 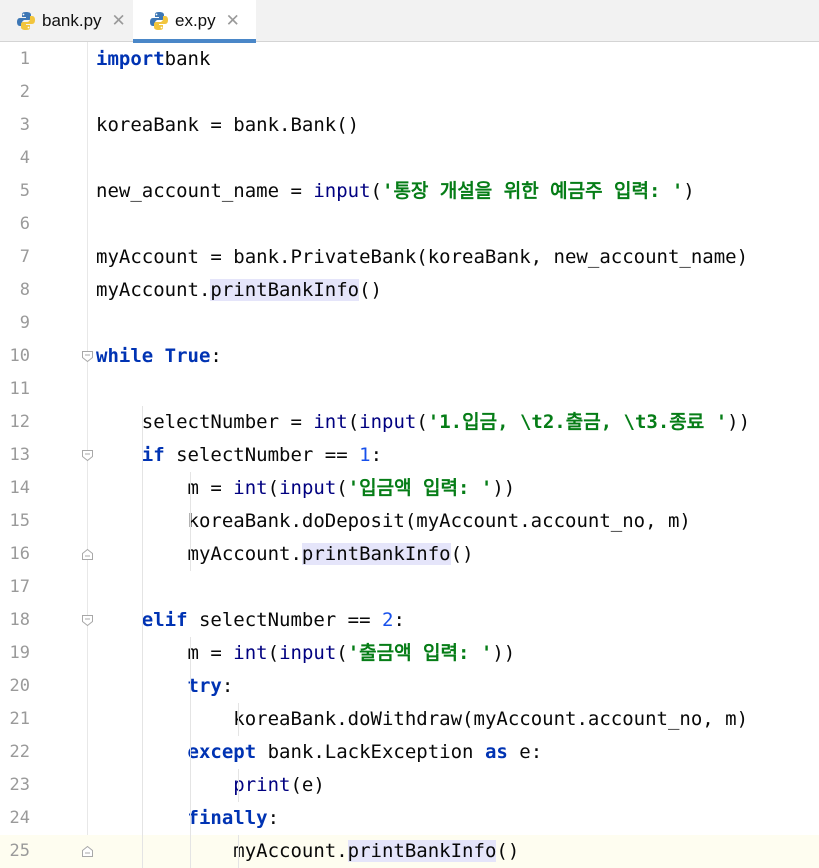 I want to click on line-number: 15, so click(x=19, y=521).